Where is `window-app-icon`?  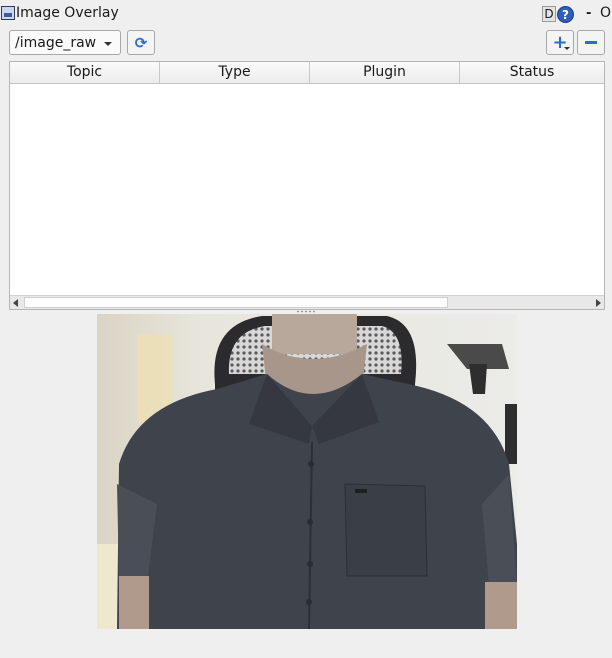
window-app-icon is located at coordinates (8, 13).